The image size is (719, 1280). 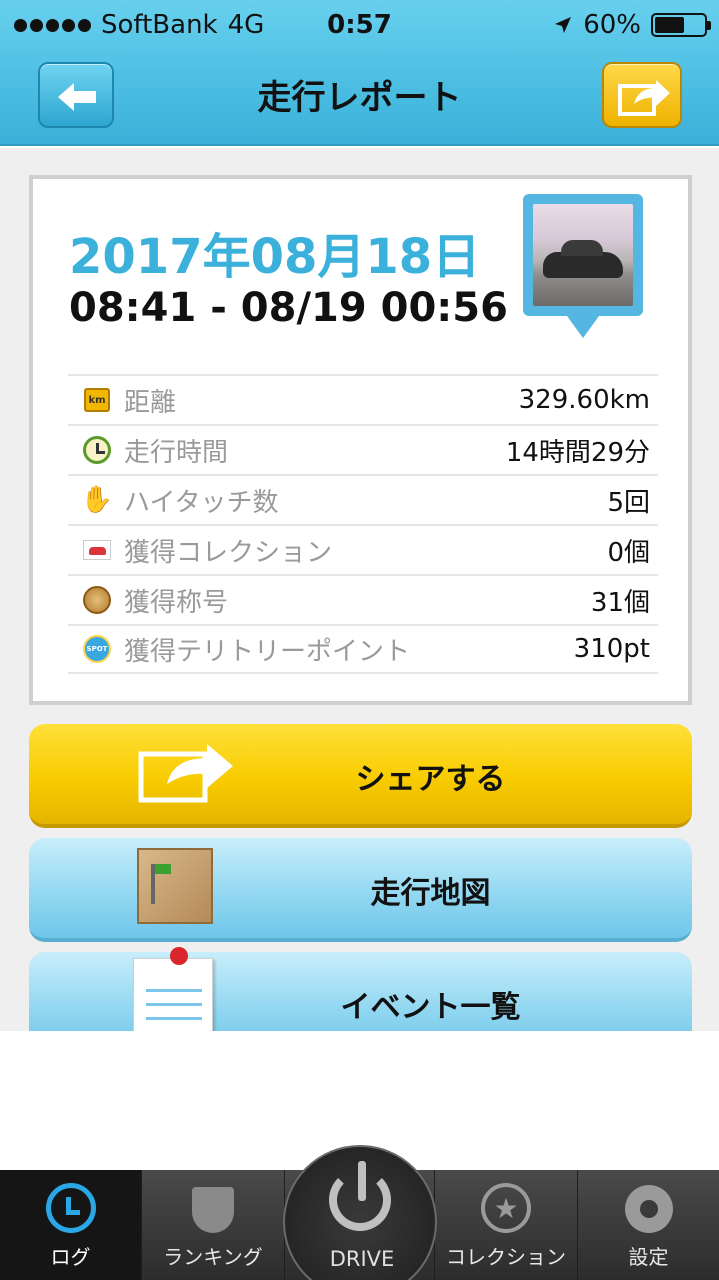 What do you see at coordinates (97, 450) in the screenshot?
I see `clock-icon` at bounding box center [97, 450].